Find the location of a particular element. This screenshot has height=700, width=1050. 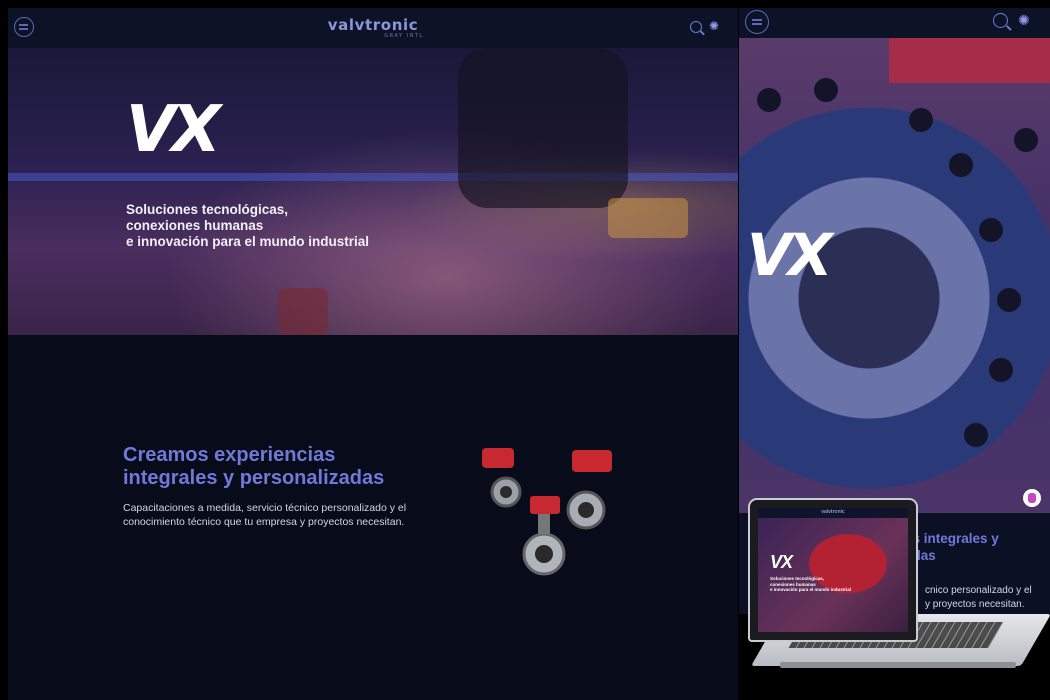

desktop-header: valvtronic GRAY INTL ✺ is located at coordinates (373, 28).